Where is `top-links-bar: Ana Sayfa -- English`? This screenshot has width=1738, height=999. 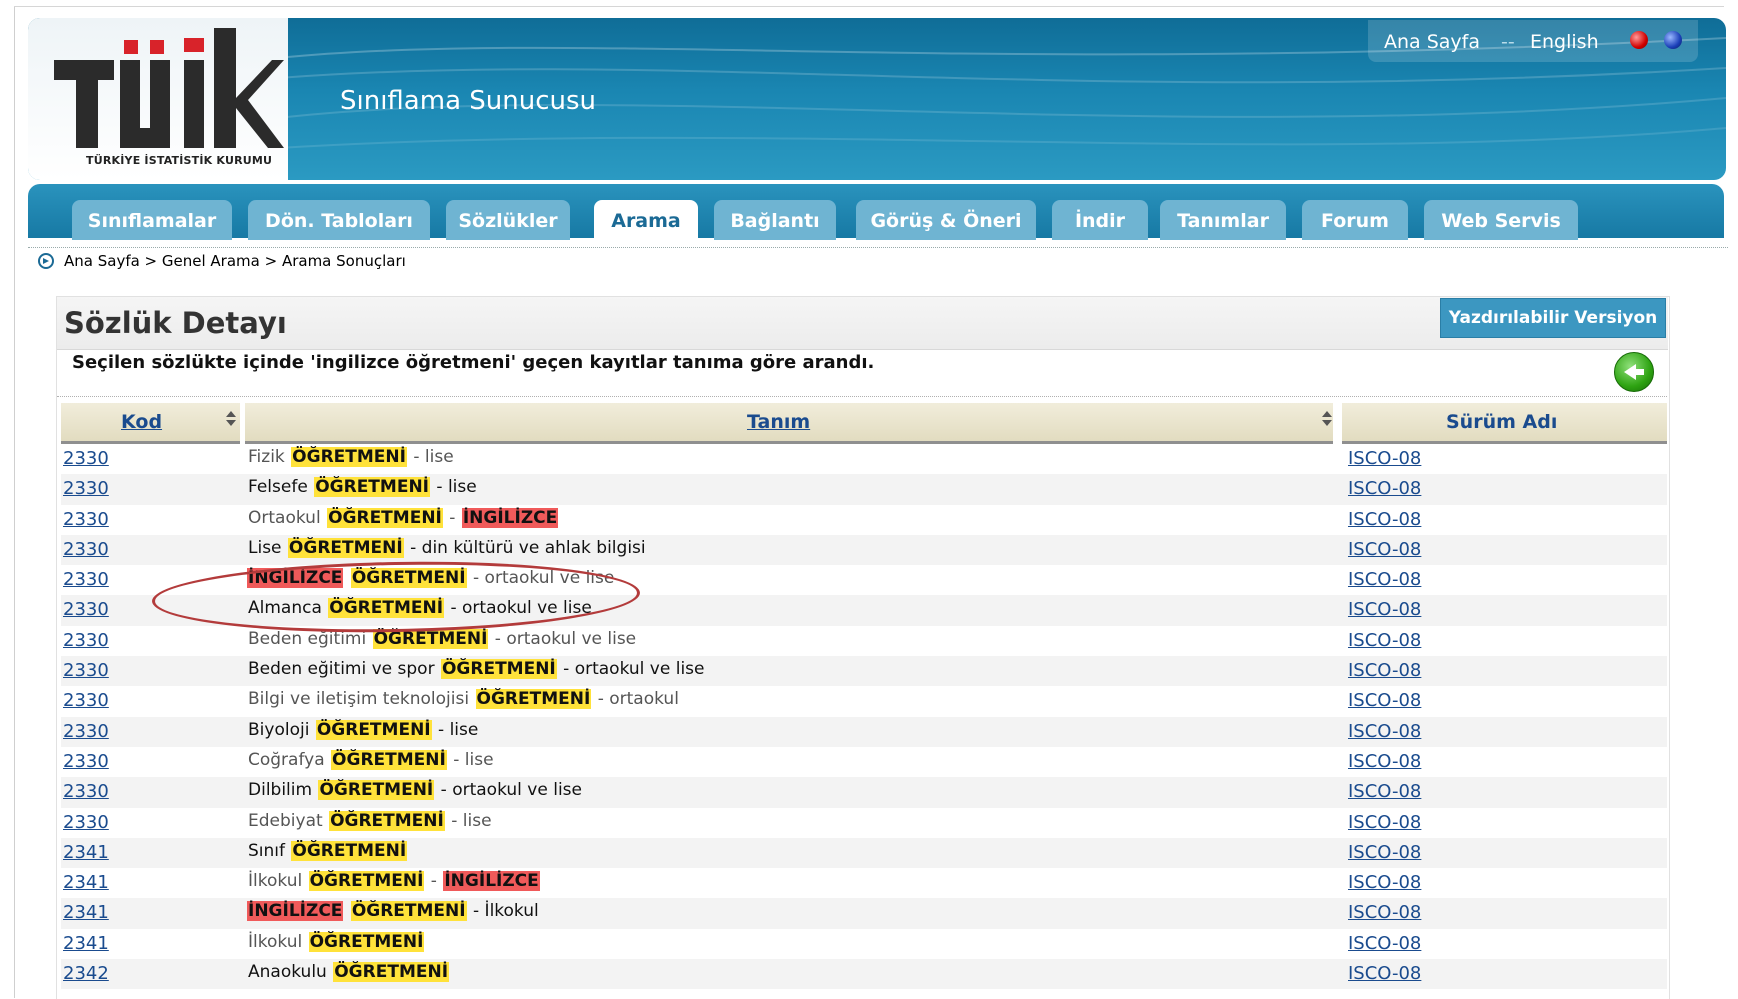
top-links-bar: Ana Sayfa -- English is located at coordinates (1533, 41).